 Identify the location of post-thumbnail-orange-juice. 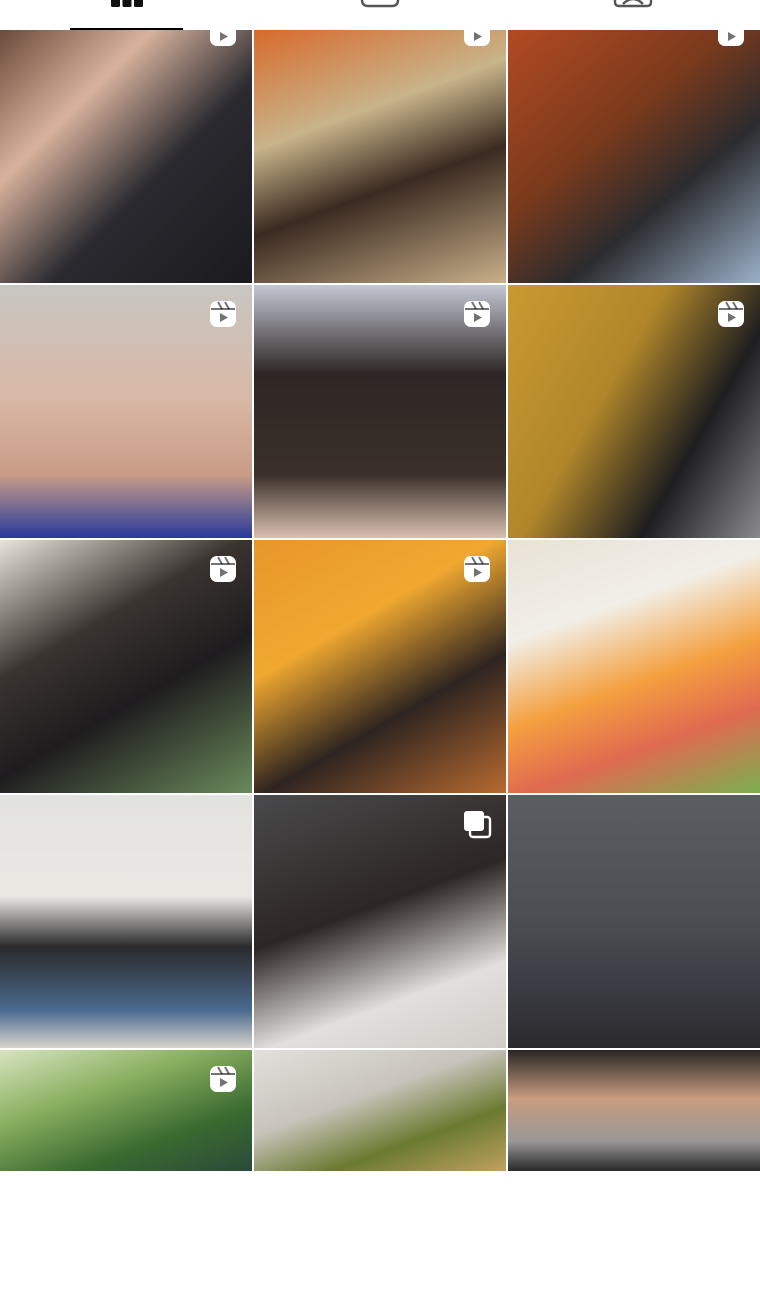
(380, 666).